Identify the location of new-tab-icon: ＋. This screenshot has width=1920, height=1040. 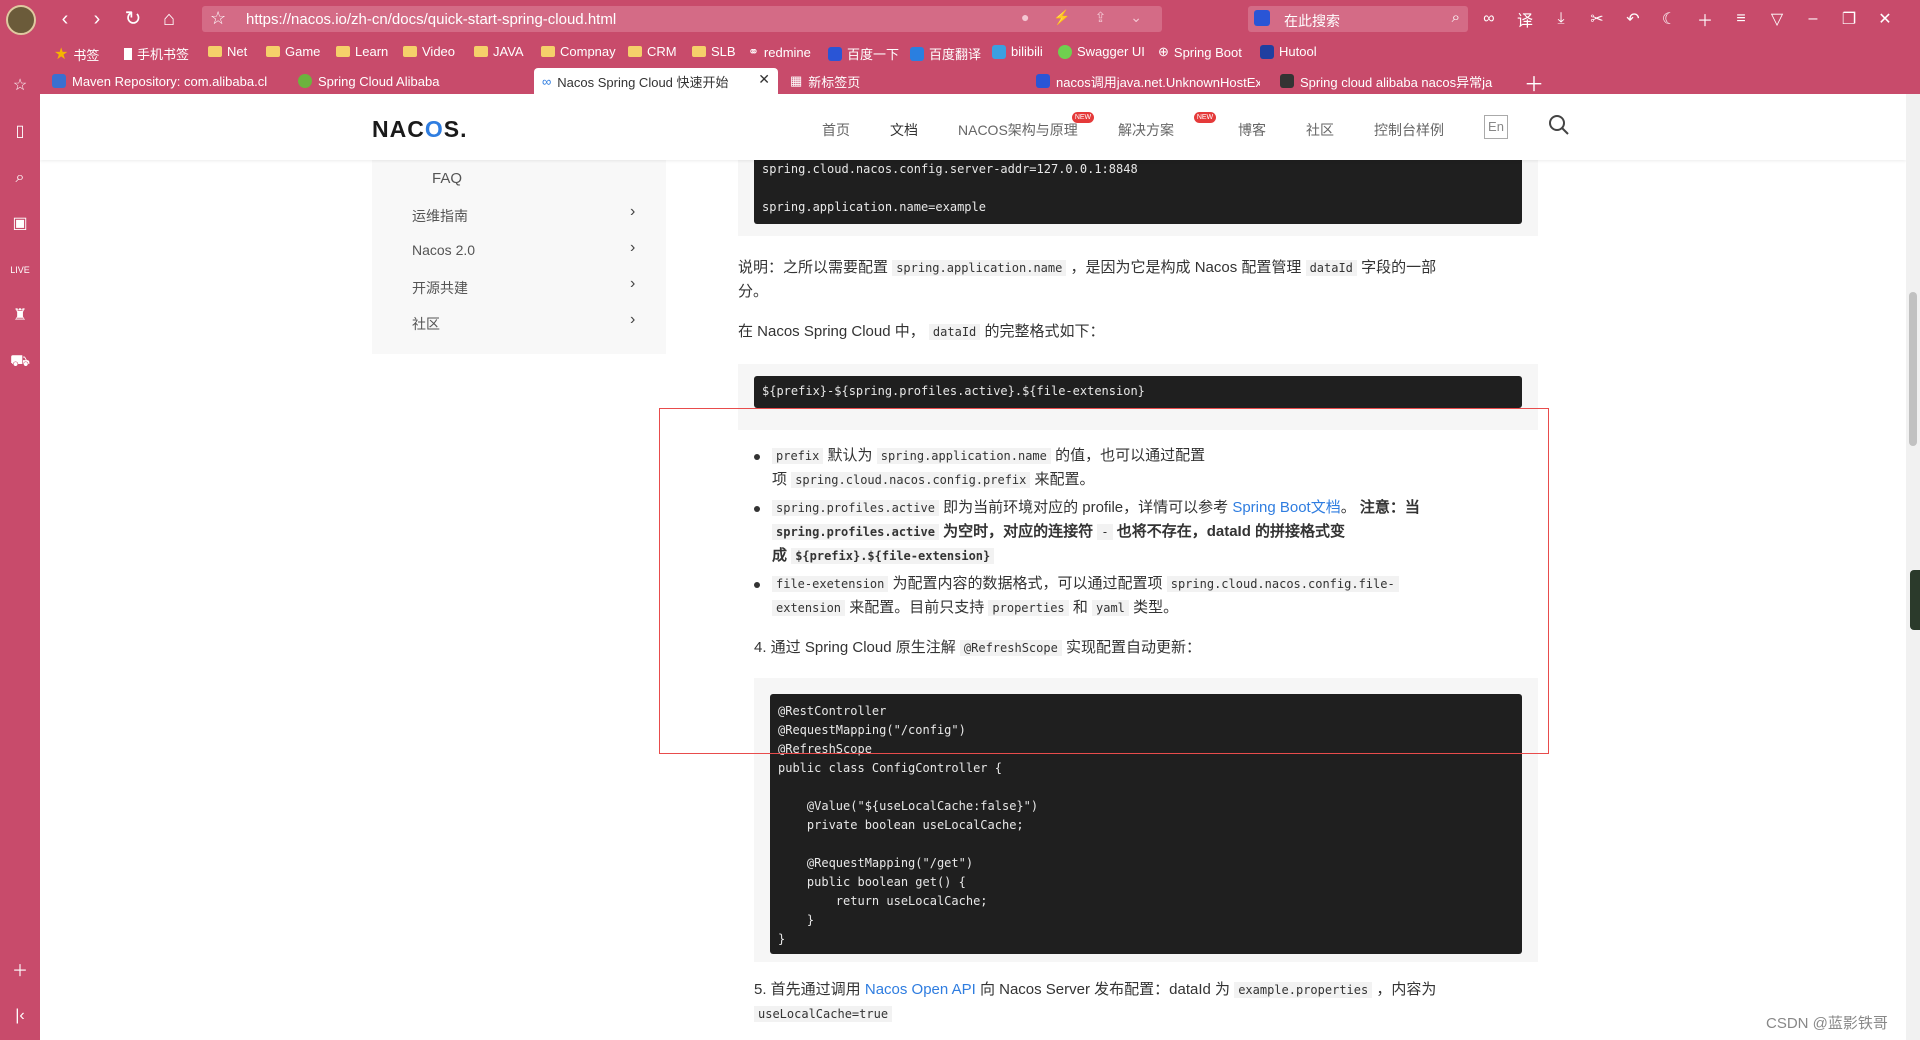
(1534, 82).